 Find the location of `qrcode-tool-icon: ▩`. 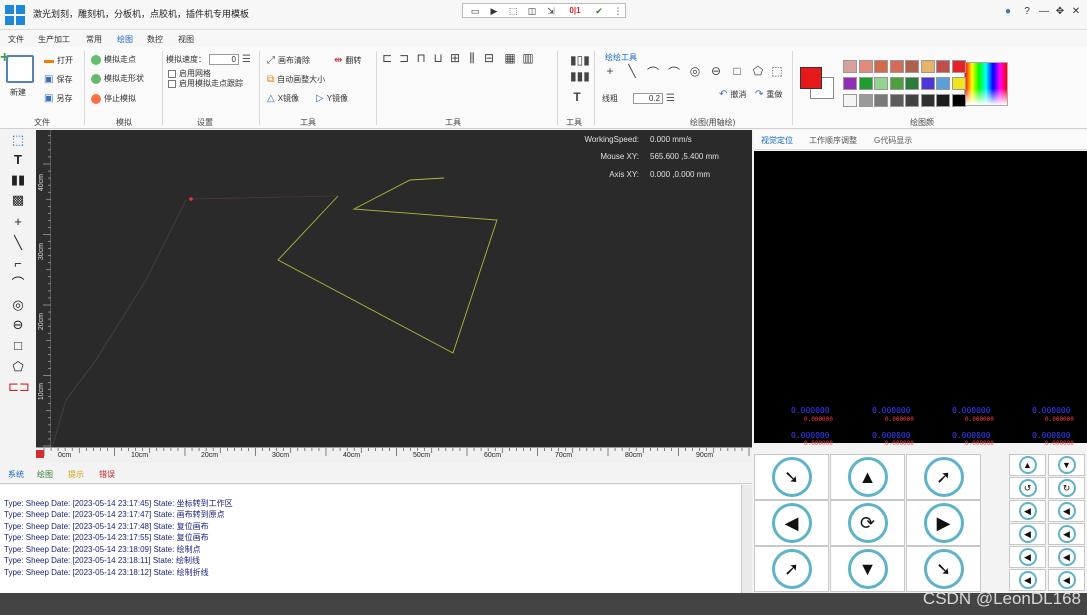

qrcode-tool-icon: ▩ is located at coordinates (18, 200).